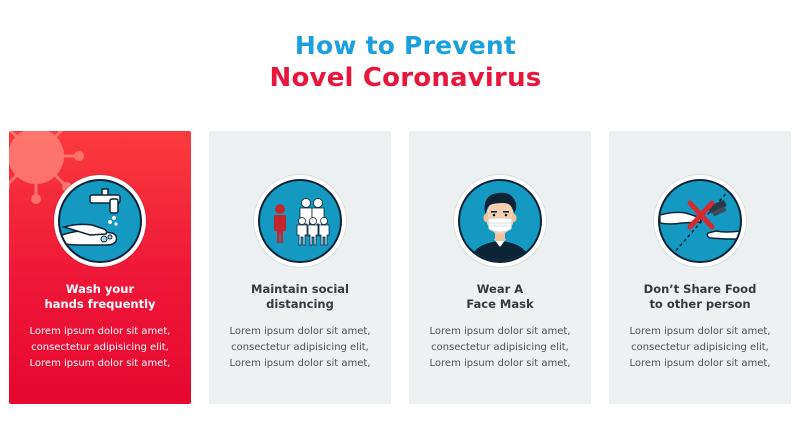 Image resolution: width=811 pixels, height=425 pixels. I want to click on card-title: Maintain social distancing, so click(300, 296).